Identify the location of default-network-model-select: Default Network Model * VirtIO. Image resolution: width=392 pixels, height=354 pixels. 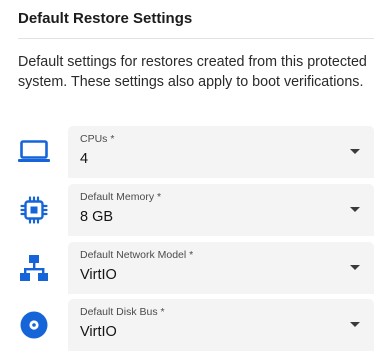
(221, 268).